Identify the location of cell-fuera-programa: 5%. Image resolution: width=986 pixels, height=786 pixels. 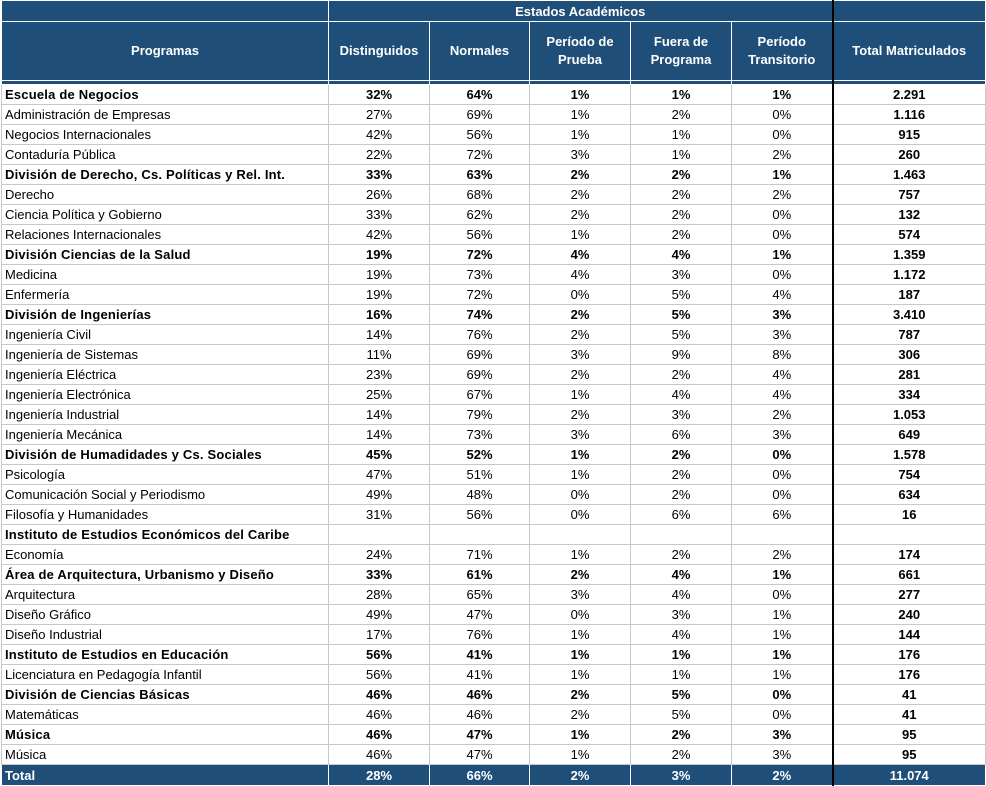
(681, 694).